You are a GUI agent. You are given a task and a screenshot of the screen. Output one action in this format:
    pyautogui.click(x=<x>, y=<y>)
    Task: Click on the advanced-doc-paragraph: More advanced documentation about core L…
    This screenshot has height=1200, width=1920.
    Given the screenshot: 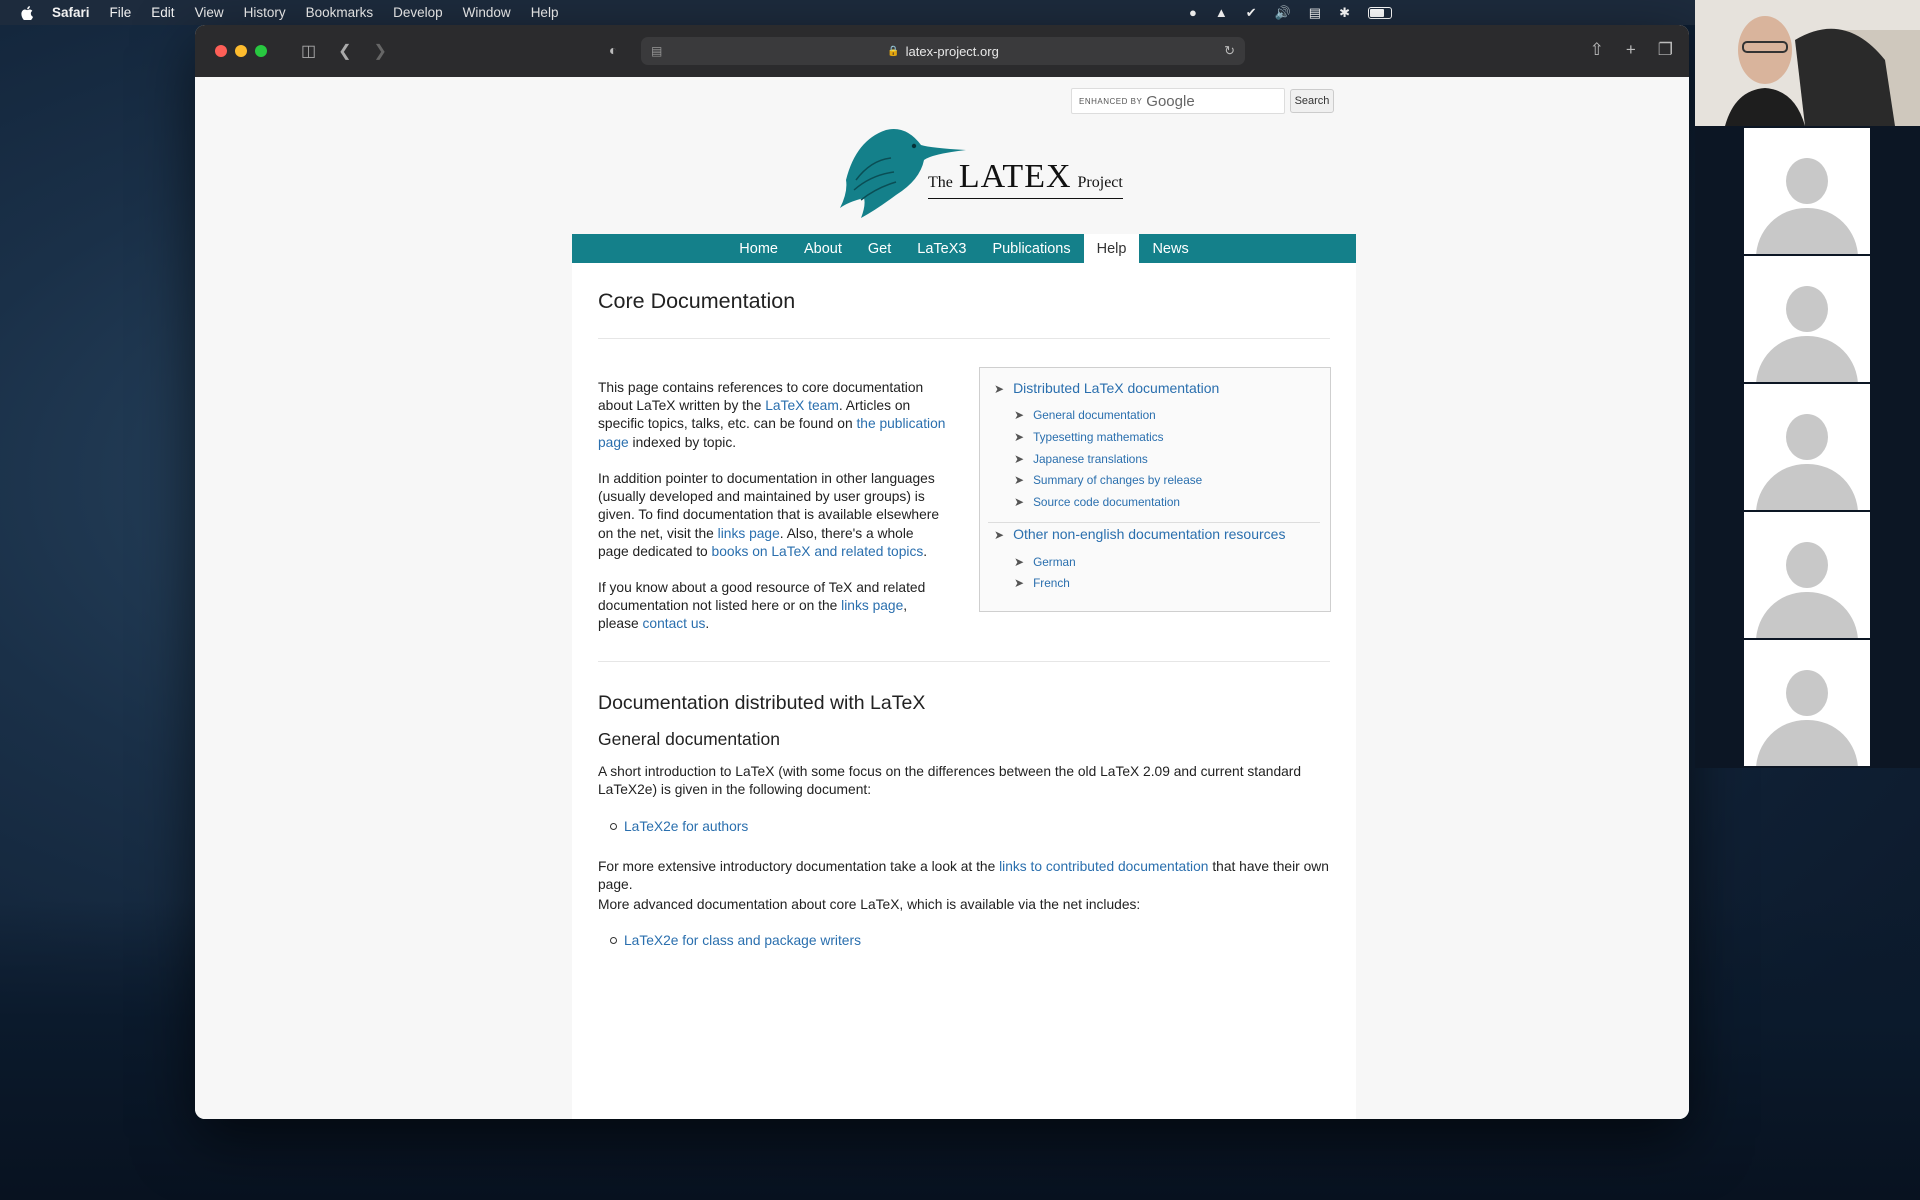 What is the action you would take?
    pyautogui.click(x=869, y=904)
    